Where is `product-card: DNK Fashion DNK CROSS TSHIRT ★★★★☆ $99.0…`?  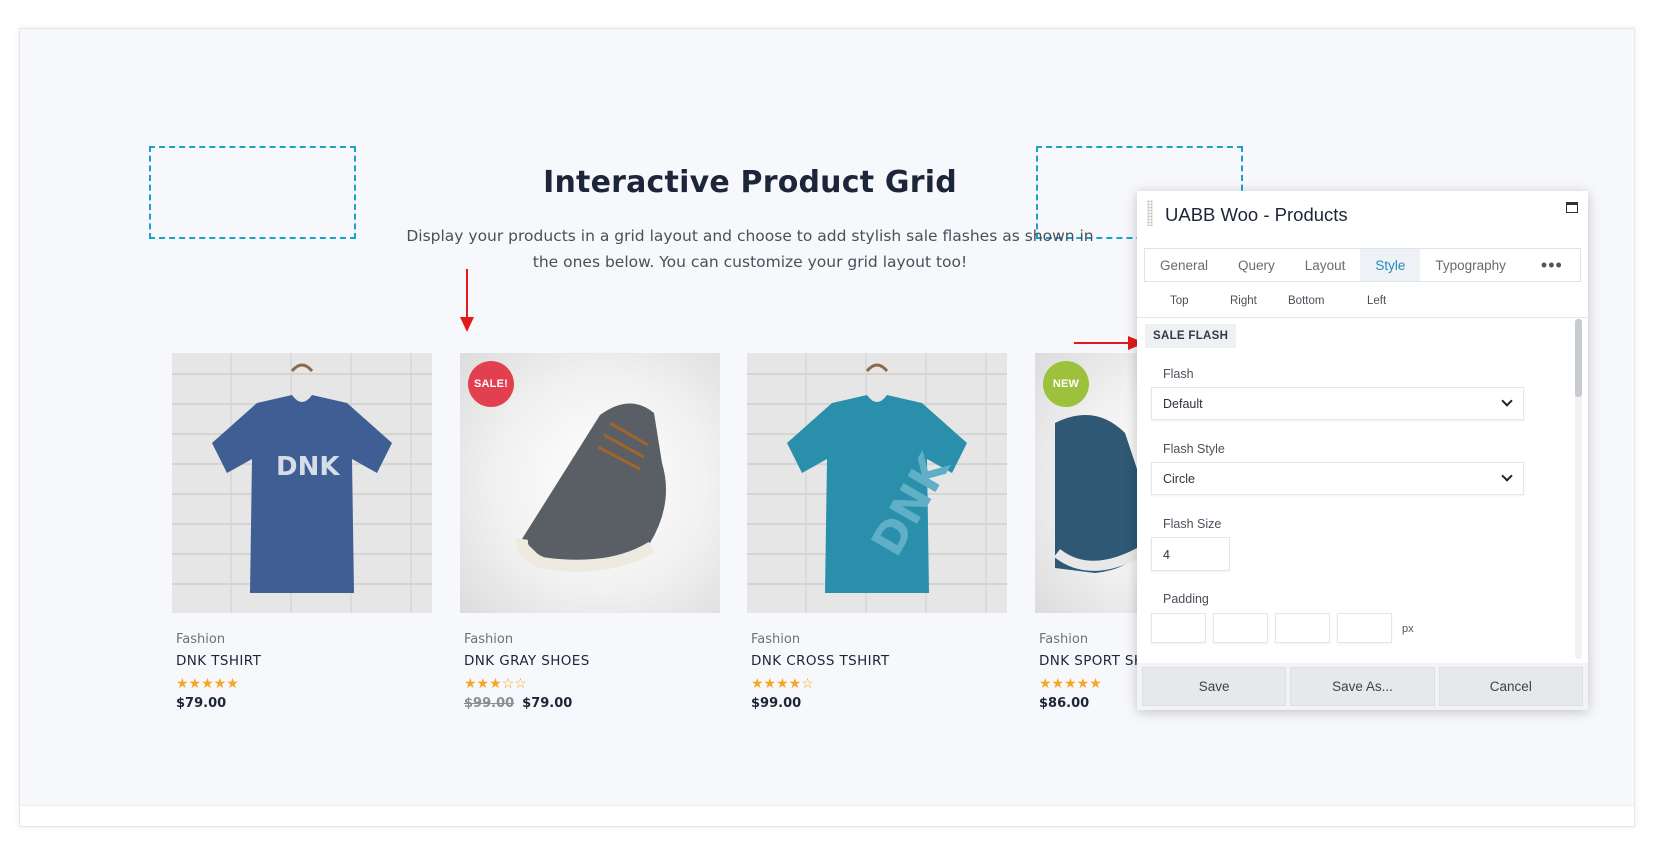
product-card: DNK Fashion DNK CROSS TSHIRT ★★★★☆ $99.0… is located at coordinates (877, 532).